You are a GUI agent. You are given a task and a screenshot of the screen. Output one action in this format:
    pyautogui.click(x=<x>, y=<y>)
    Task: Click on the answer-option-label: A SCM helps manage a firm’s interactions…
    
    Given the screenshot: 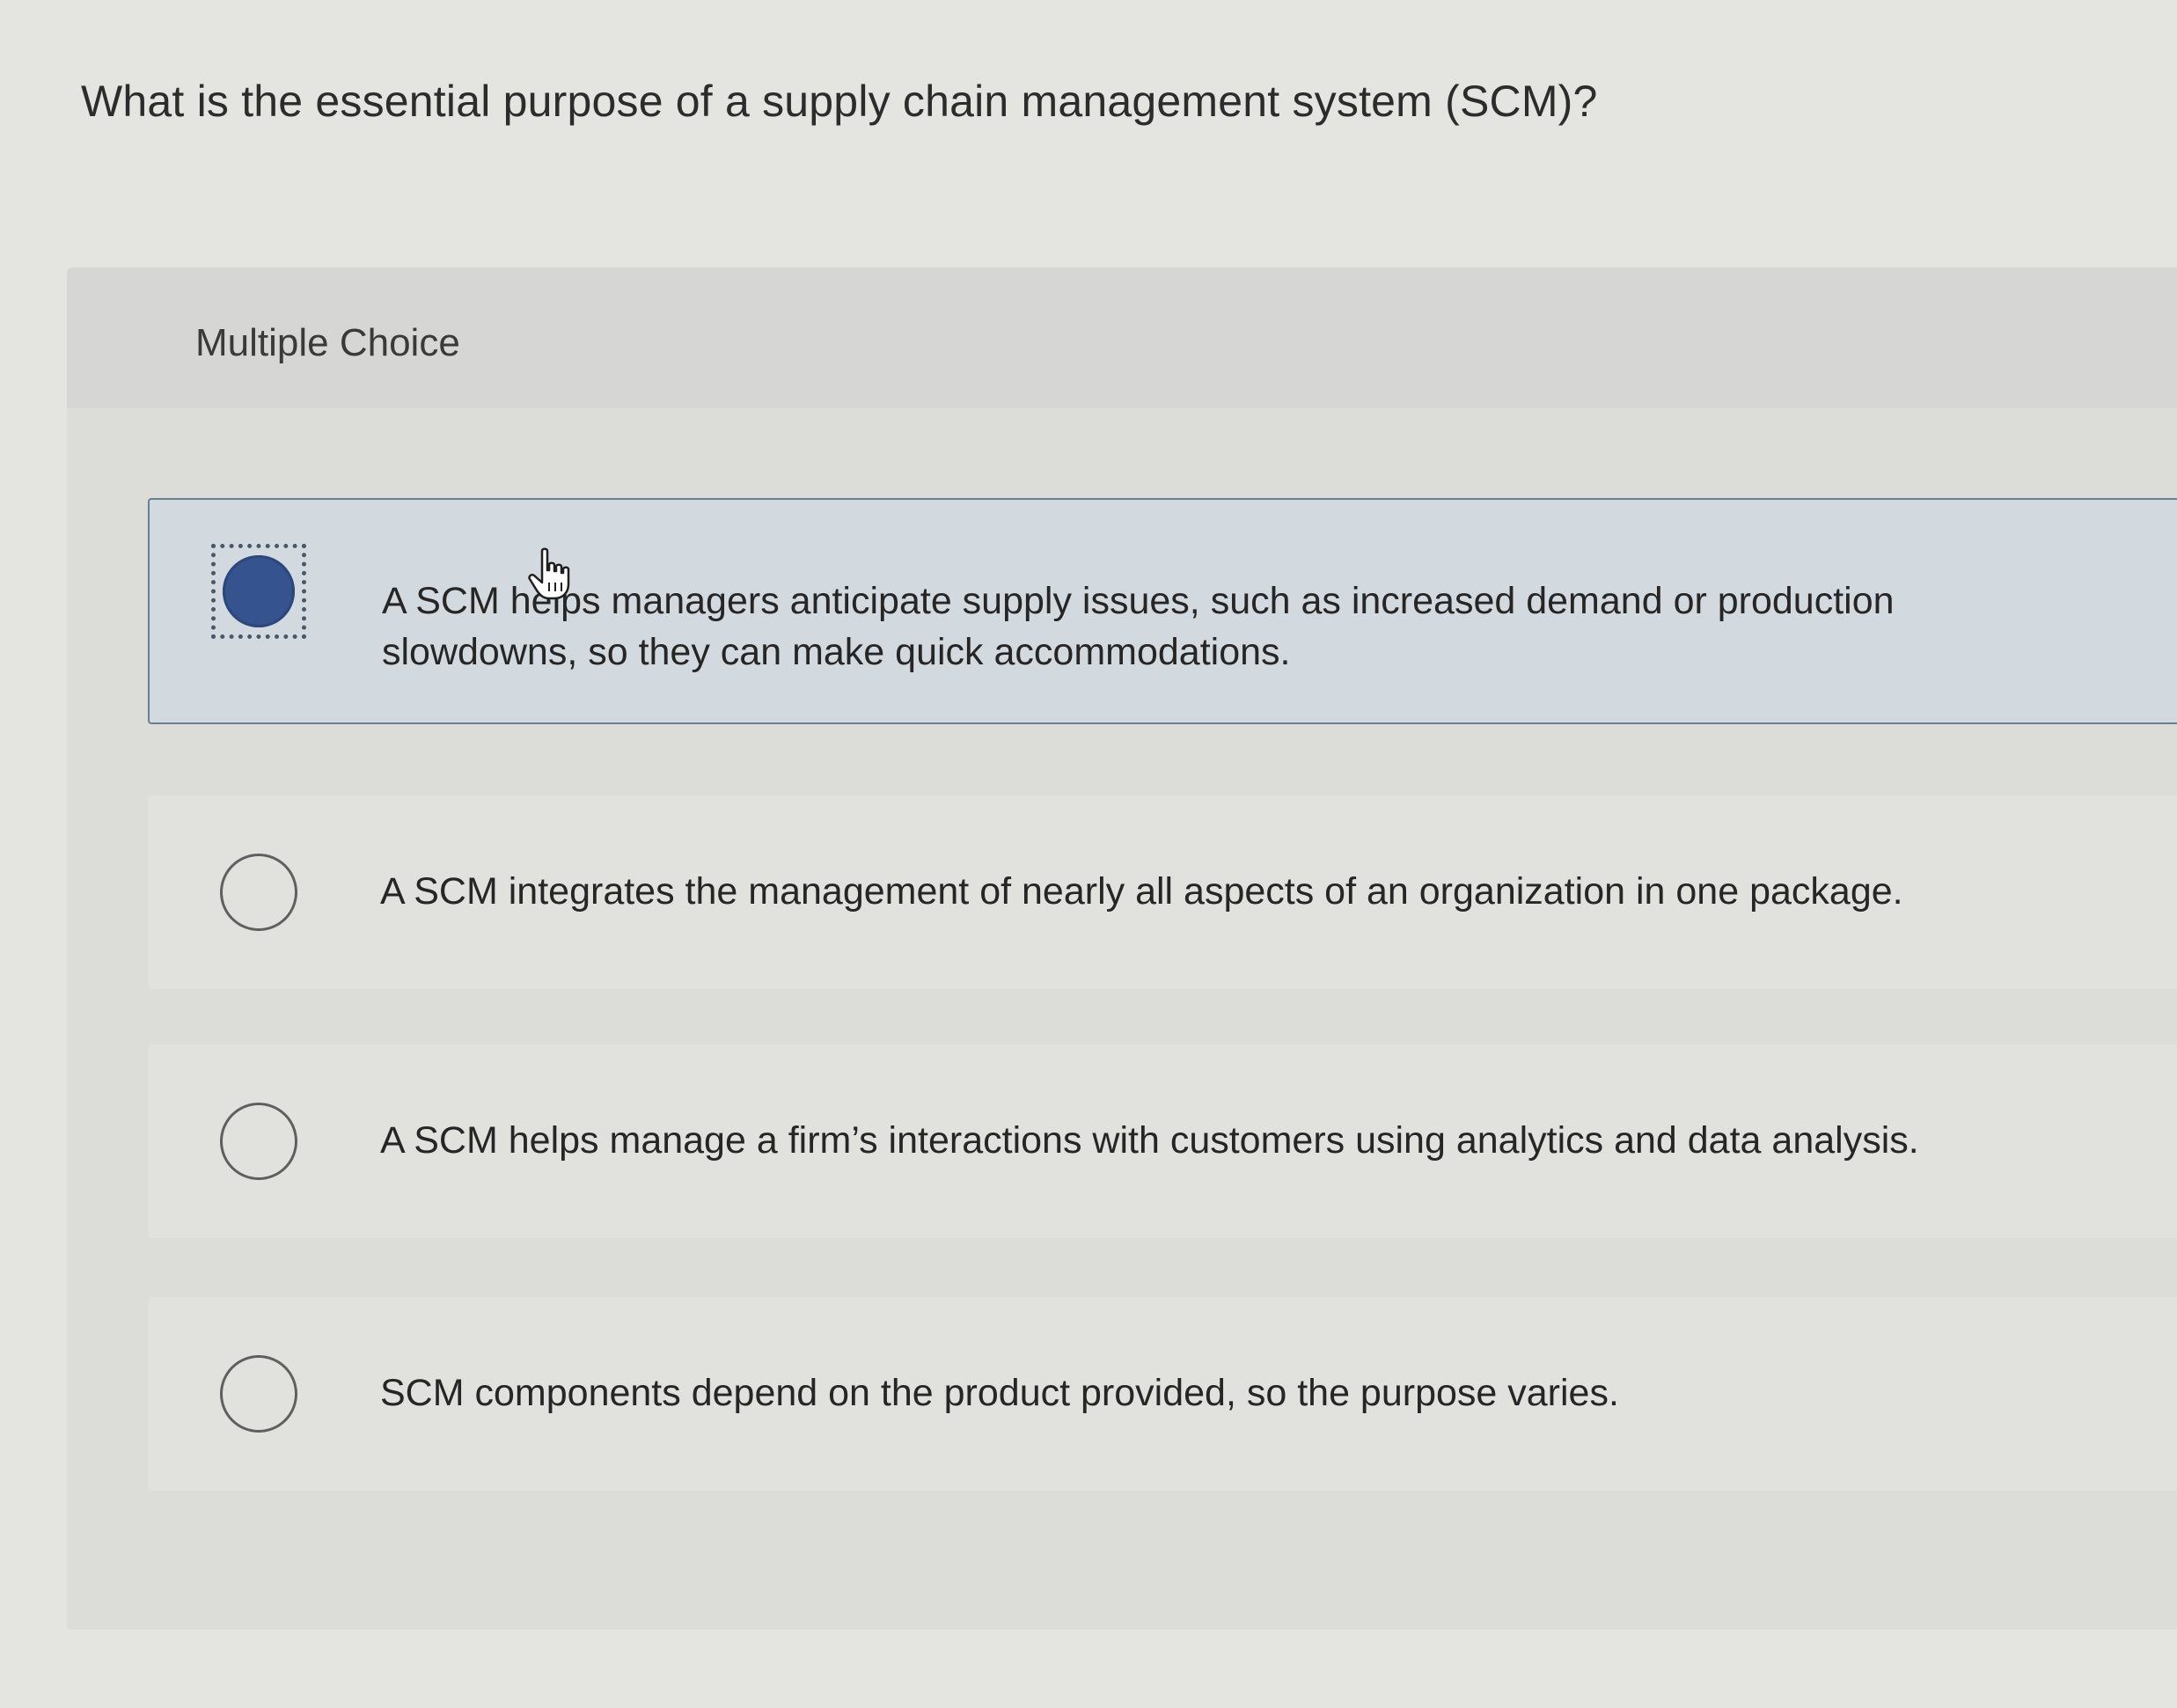 What is the action you would take?
    pyautogui.click(x=1149, y=1140)
    